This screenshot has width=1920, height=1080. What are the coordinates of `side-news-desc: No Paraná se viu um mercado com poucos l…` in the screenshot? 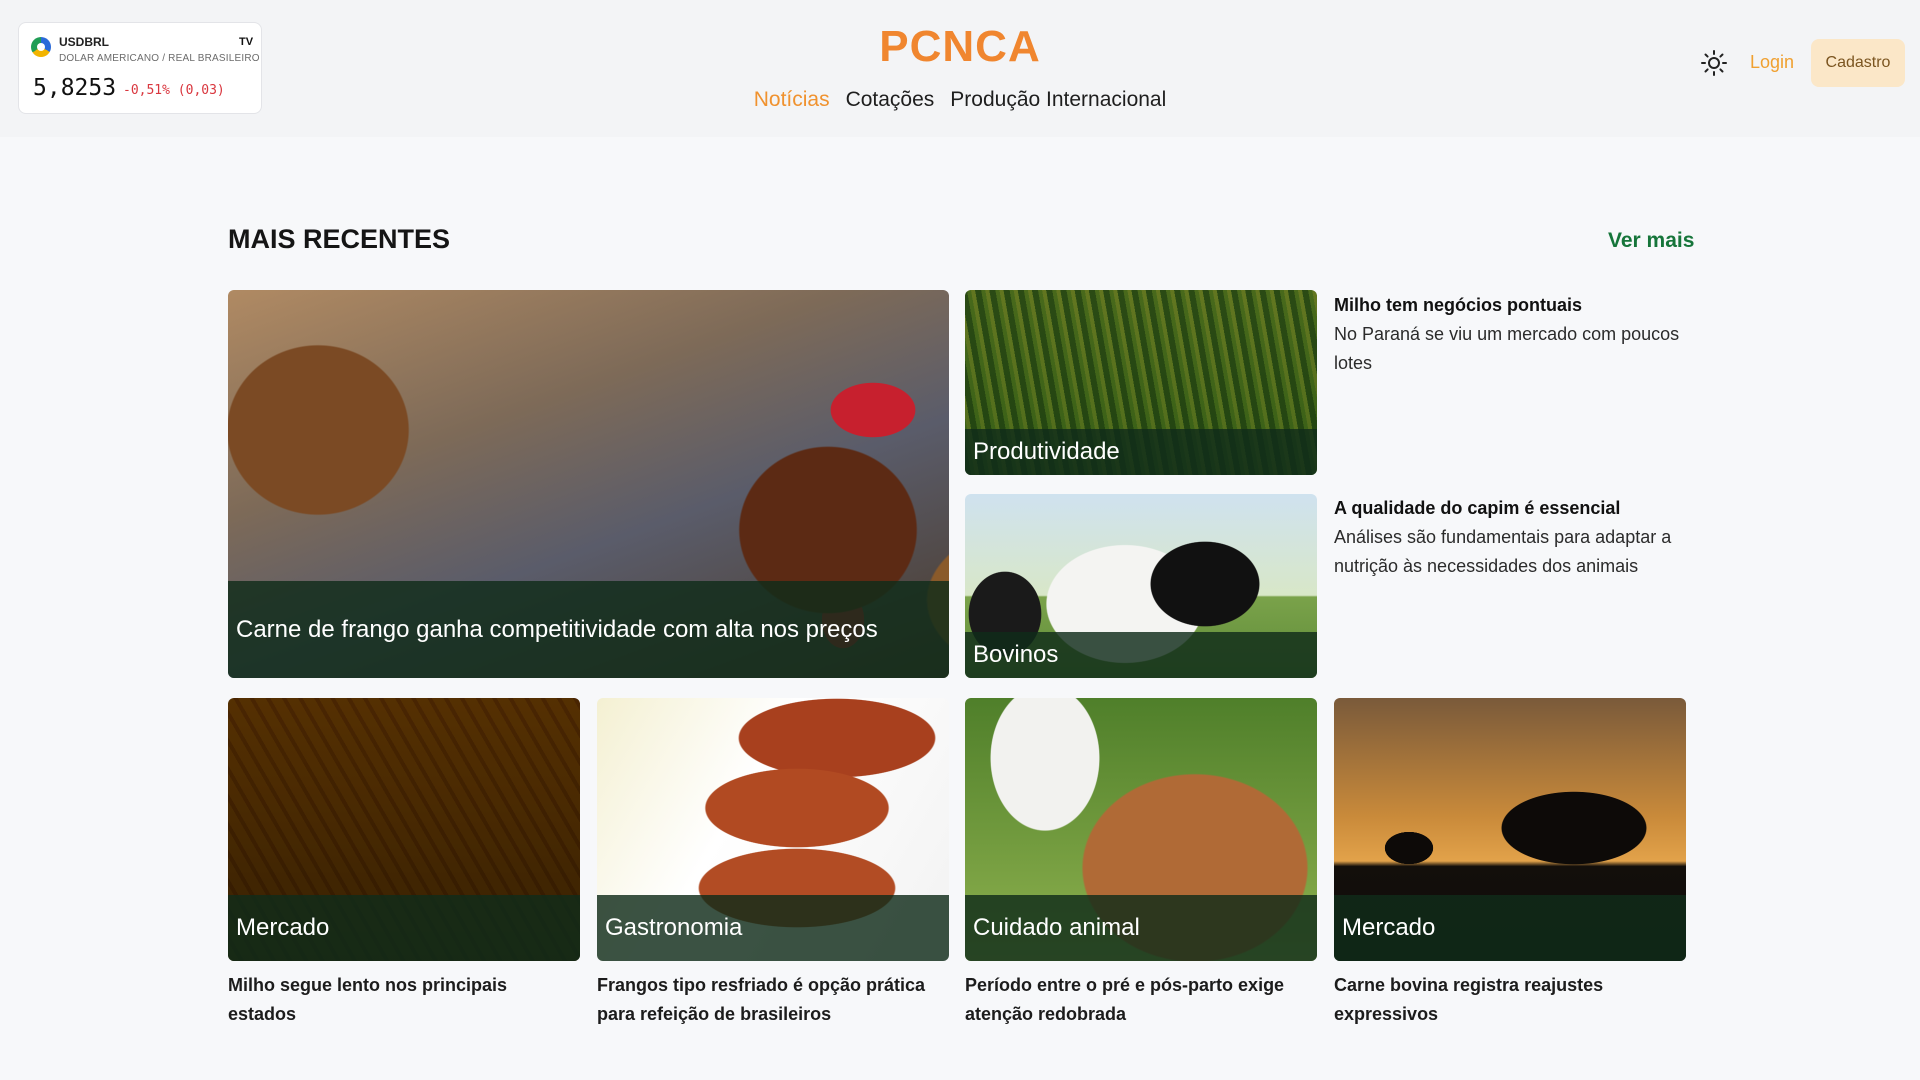 It's located at (1507, 348).